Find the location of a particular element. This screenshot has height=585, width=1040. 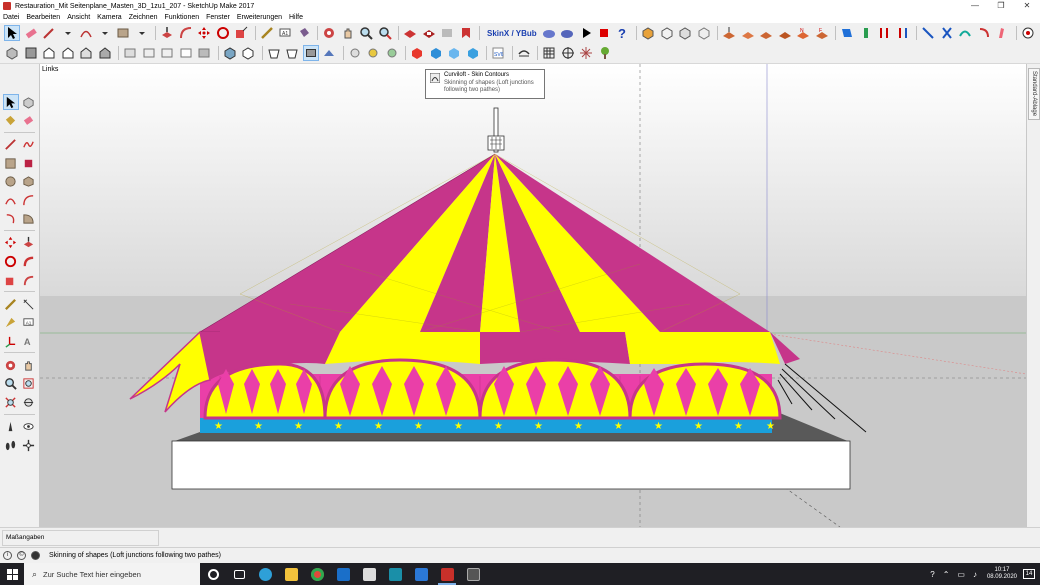

views-left-icon is located at coordinates (105, 53).